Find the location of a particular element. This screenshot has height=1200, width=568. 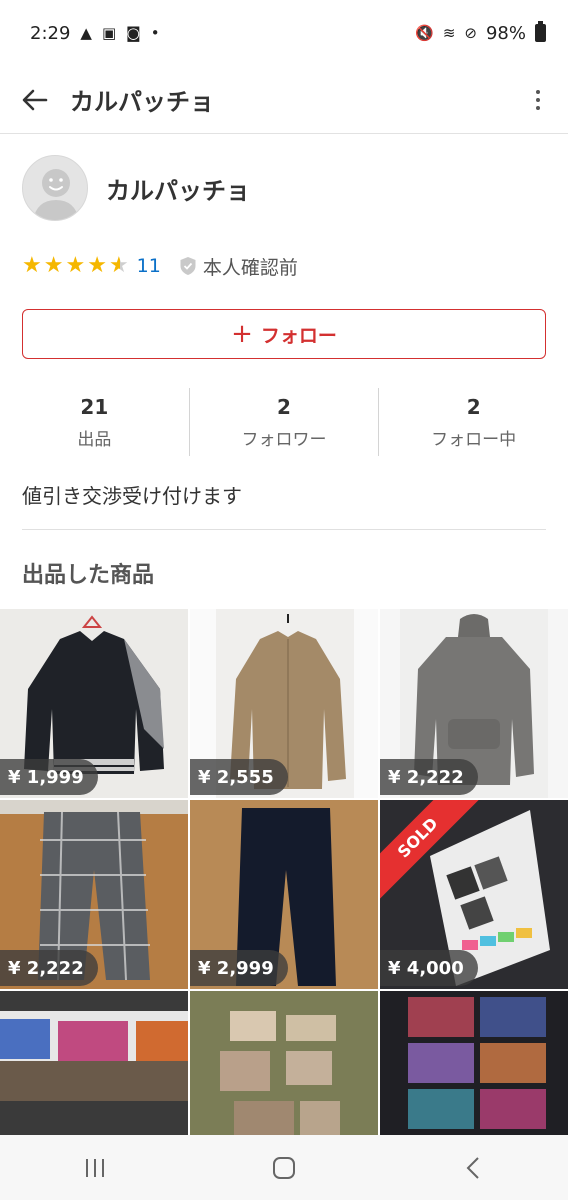

rating-count: 11 is located at coordinates (149, 266).